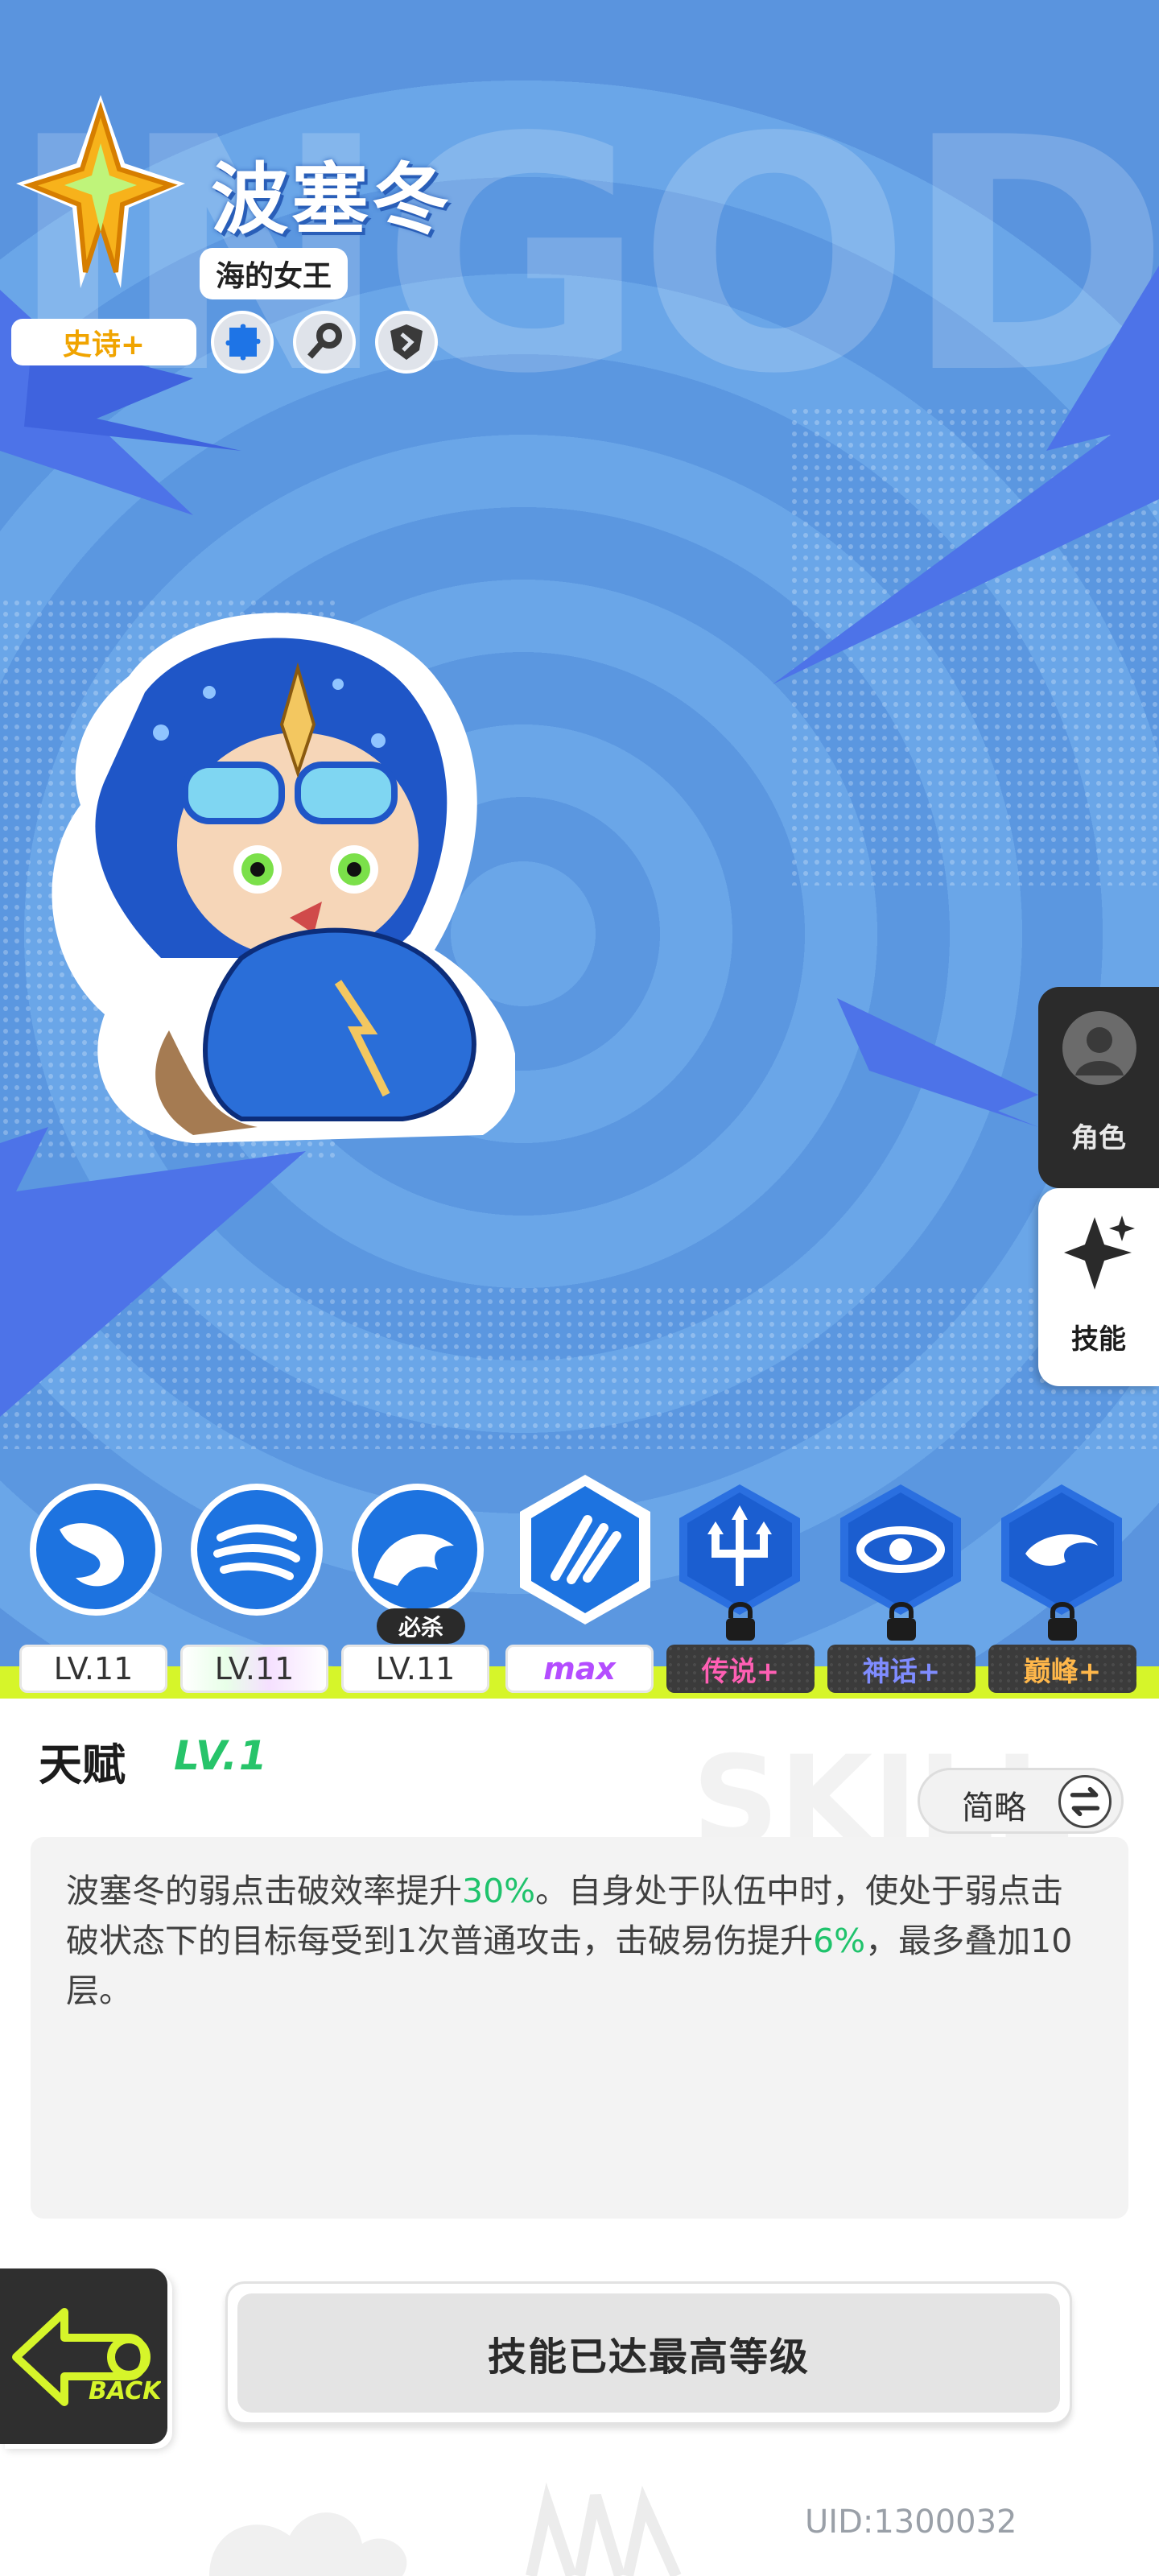 This screenshot has height=2576, width=1159. What do you see at coordinates (445, 2529) in the screenshot?
I see `bottom-decoration` at bounding box center [445, 2529].